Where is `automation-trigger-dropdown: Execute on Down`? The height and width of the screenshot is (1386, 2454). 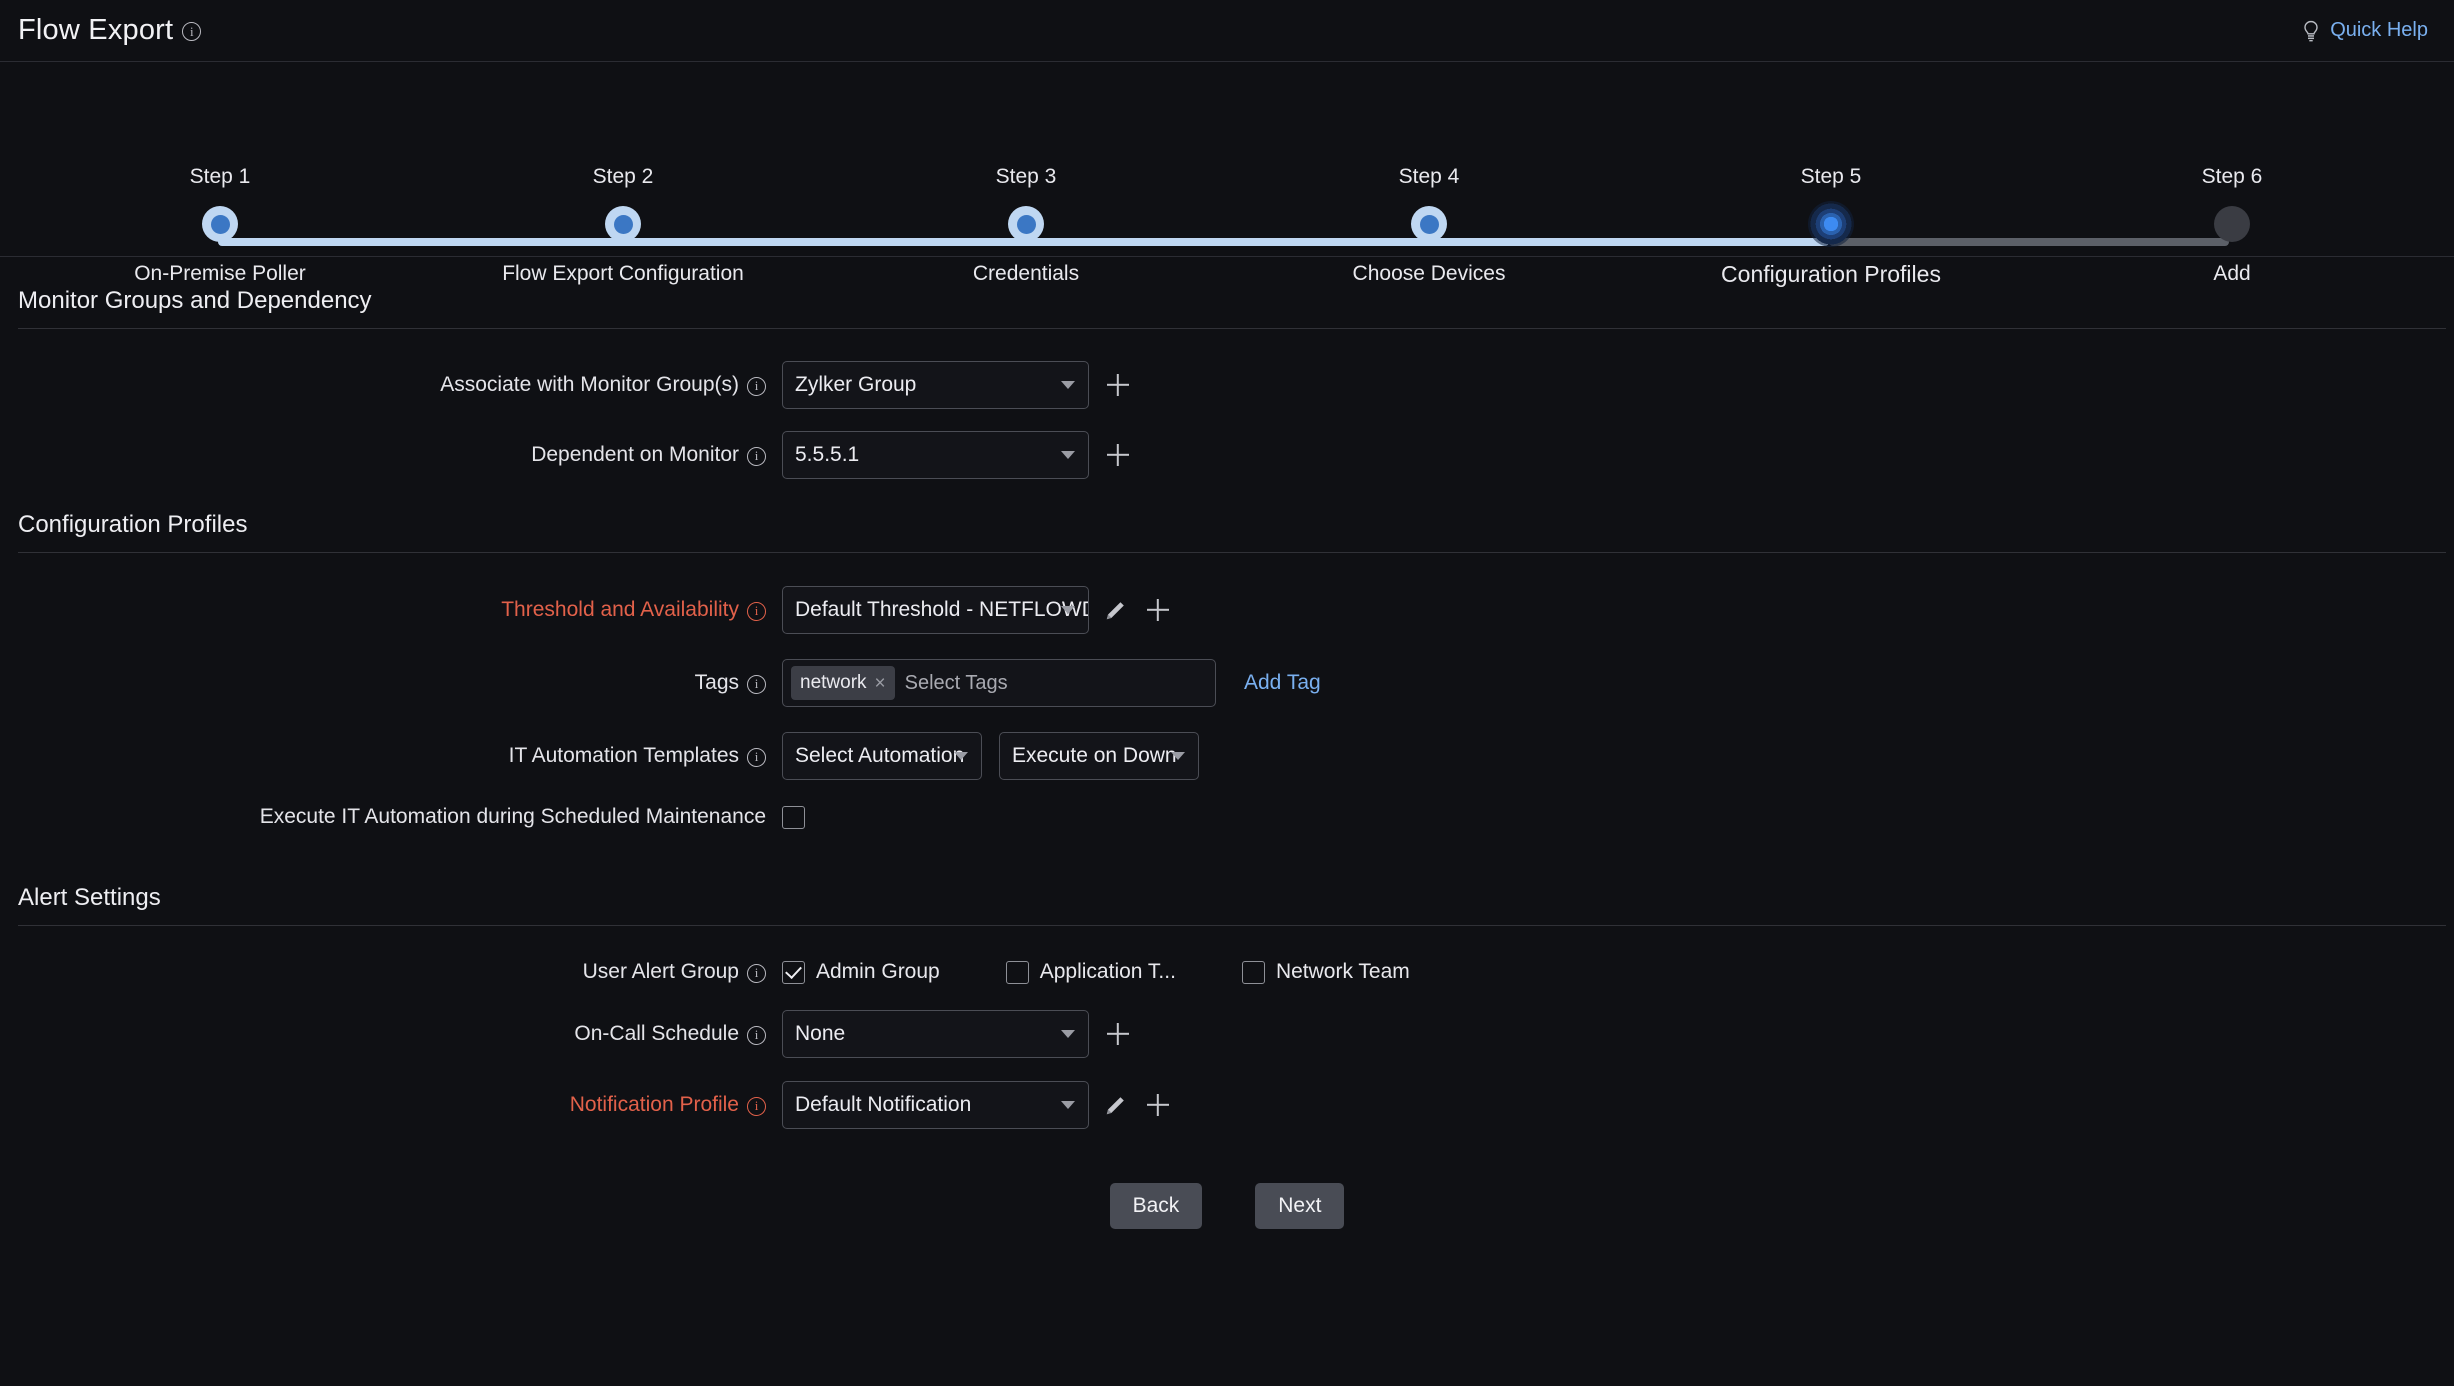 automation-trigger-dropdown: Execute on Down is located at coordinates (1099, 756).